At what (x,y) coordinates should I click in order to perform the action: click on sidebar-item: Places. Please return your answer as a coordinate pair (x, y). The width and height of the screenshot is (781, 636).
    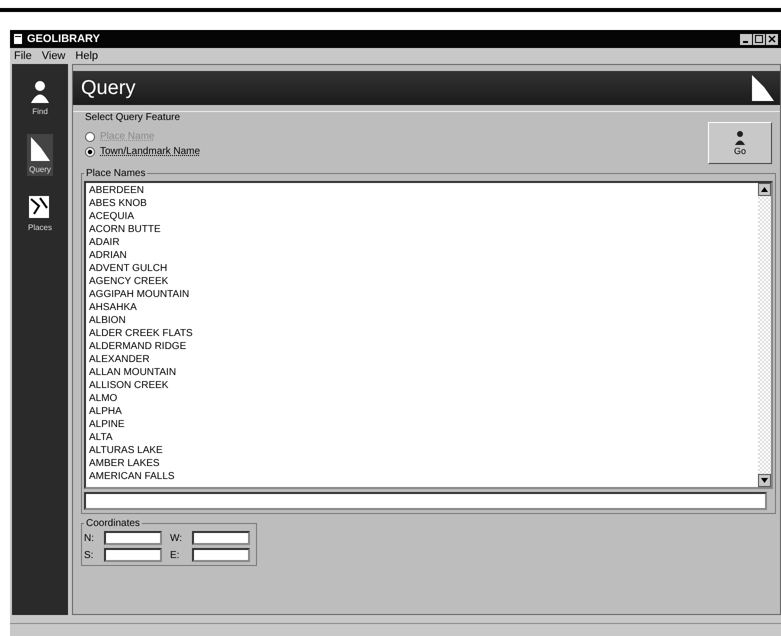
    Looking at the image, I should click on (40, 213).